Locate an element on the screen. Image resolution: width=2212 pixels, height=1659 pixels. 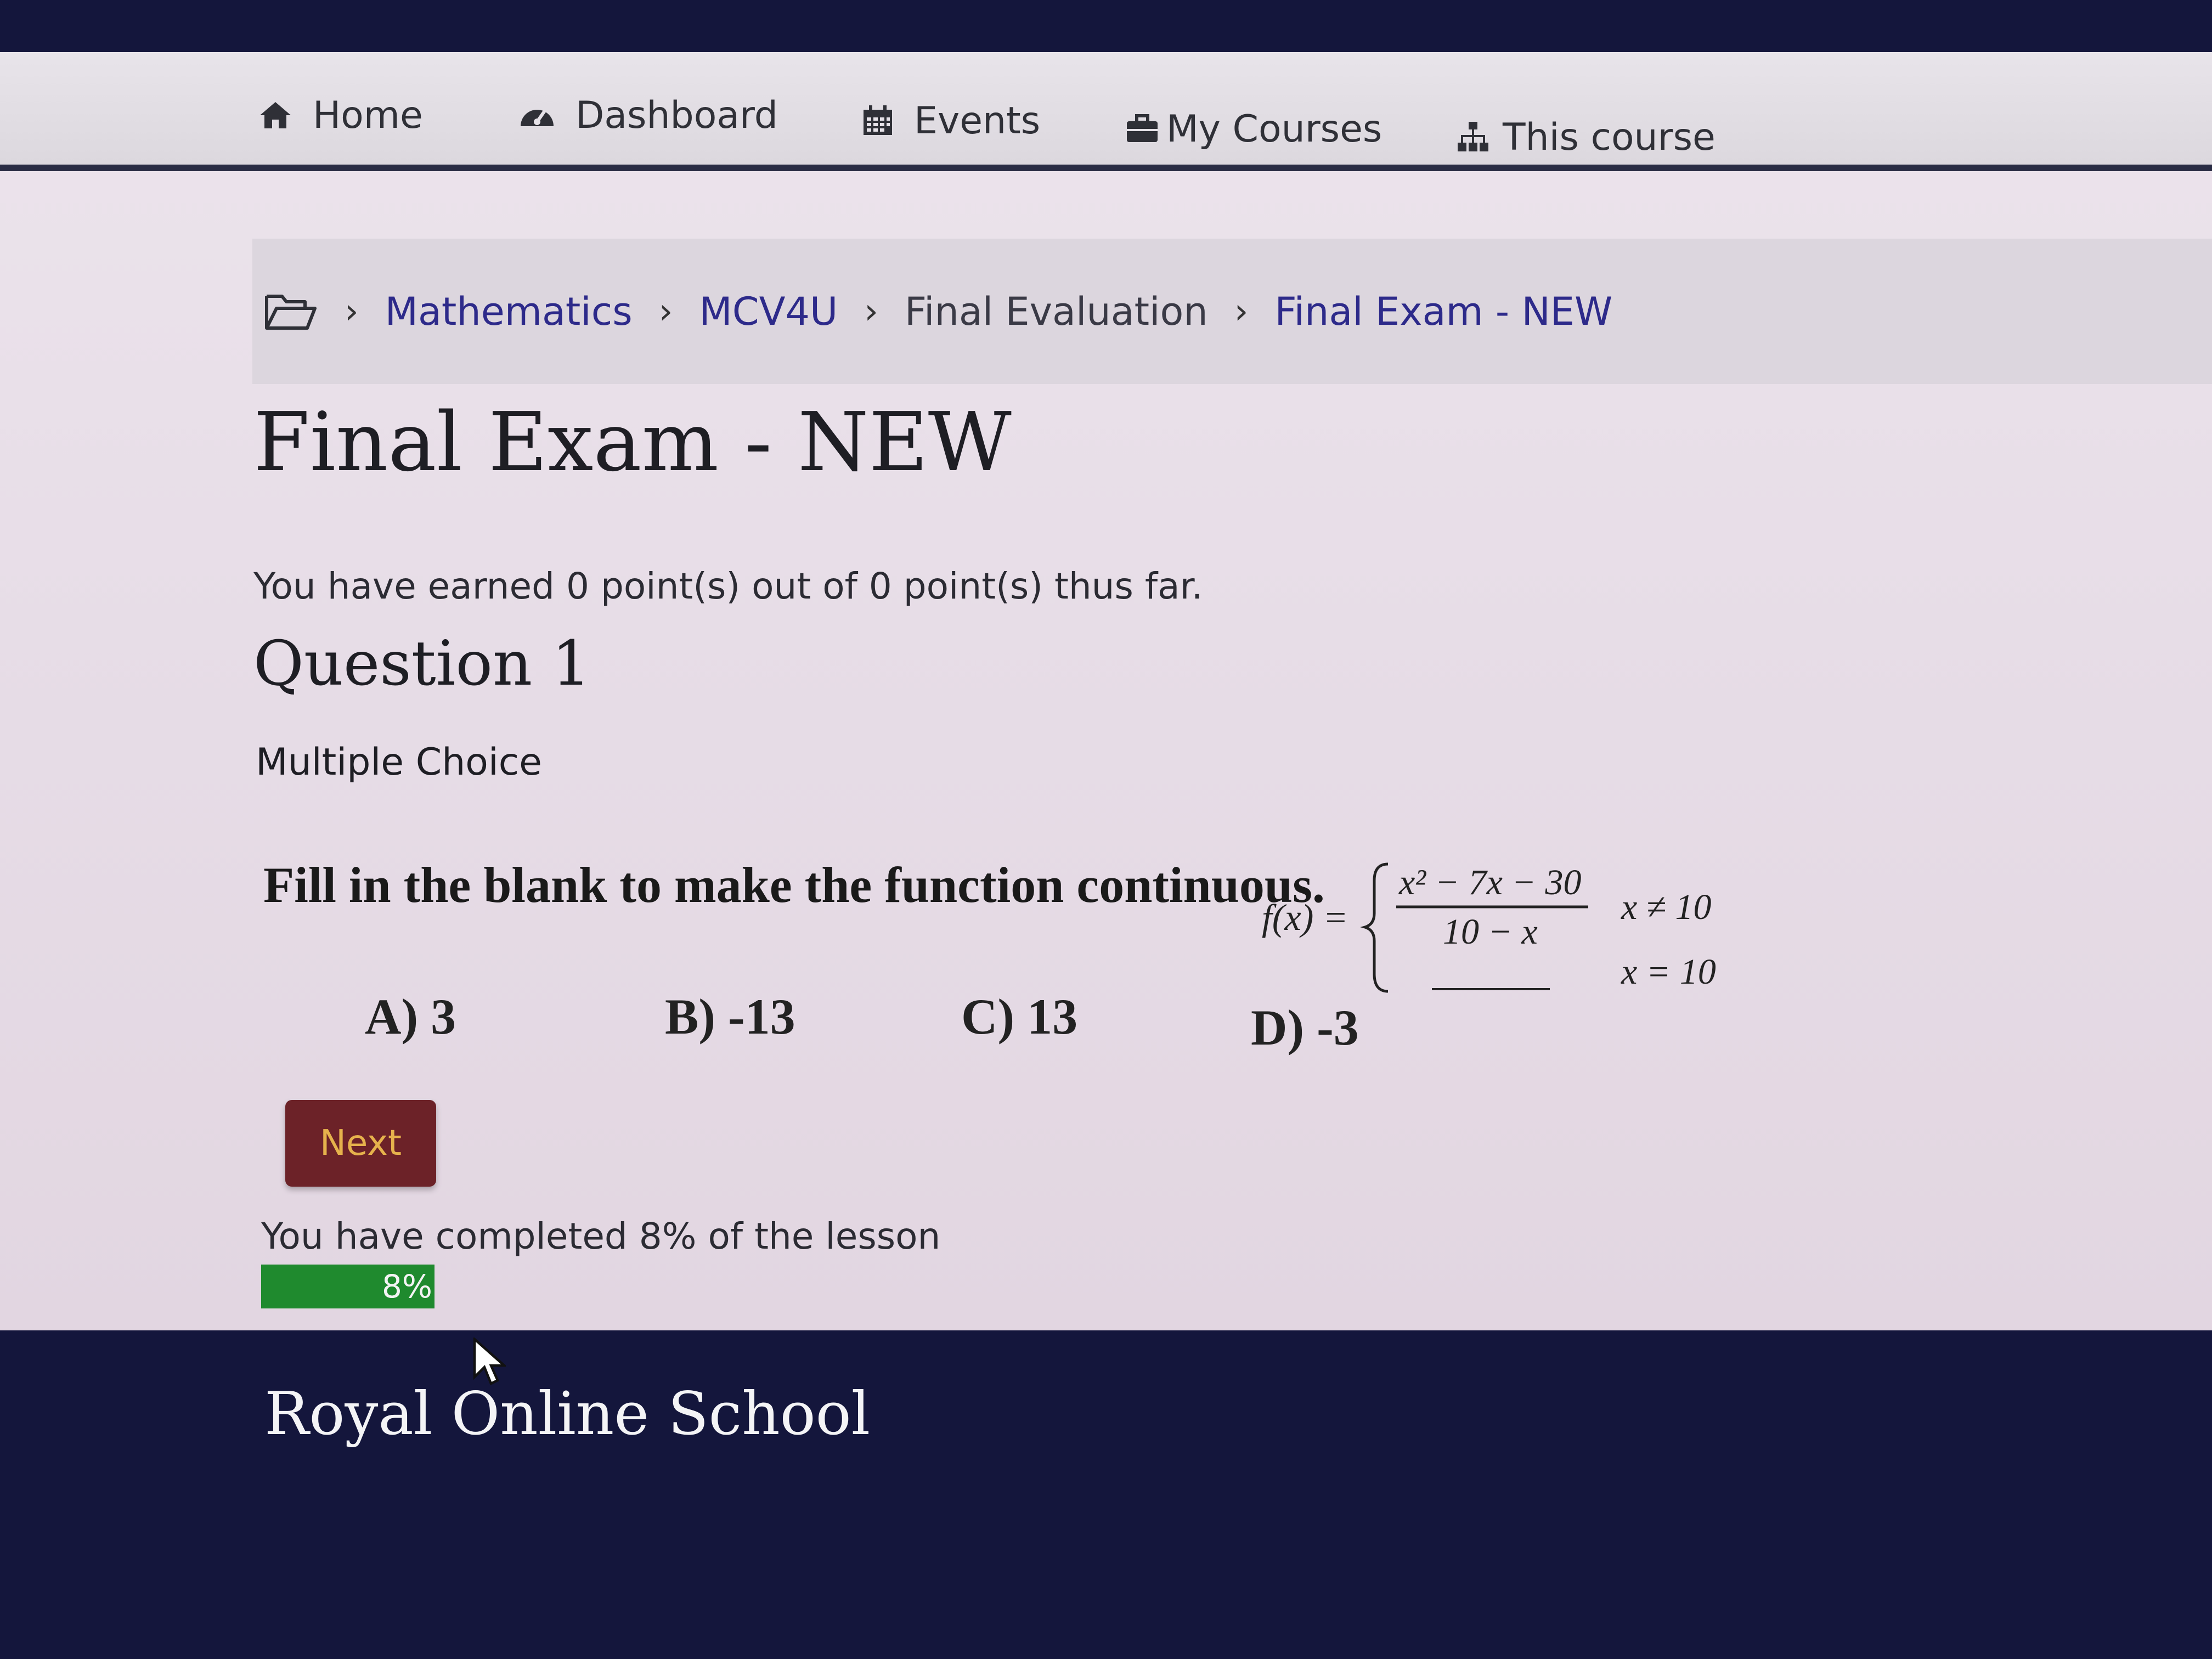
breadcrumb-final-exam: Final Exam - NEW is located at coordinates (1443, 312).